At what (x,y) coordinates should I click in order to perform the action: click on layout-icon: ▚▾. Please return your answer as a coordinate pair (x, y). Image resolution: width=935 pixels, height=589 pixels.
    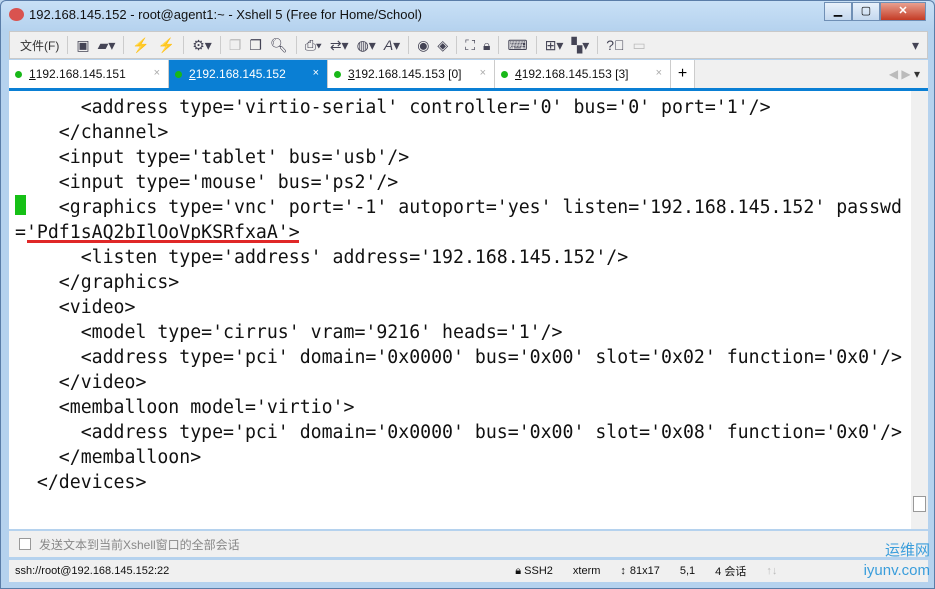
    Looking at the image, I should click on (580, 45).